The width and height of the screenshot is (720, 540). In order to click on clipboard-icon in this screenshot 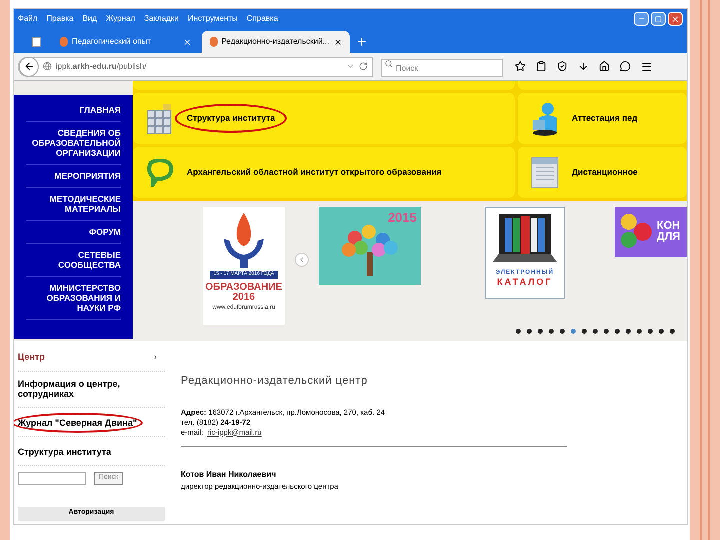, I will do `click(541, 66)`.